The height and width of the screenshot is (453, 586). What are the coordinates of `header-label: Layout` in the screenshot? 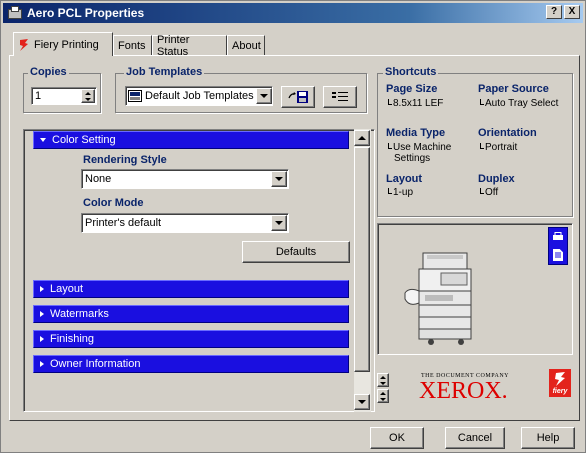 It's located at (67, 289).